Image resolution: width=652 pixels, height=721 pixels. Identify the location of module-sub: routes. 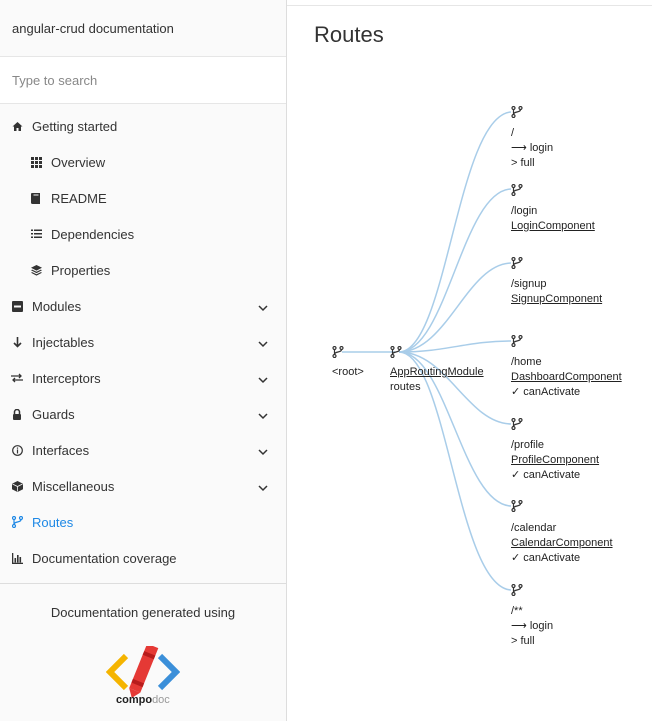
(405, 387).